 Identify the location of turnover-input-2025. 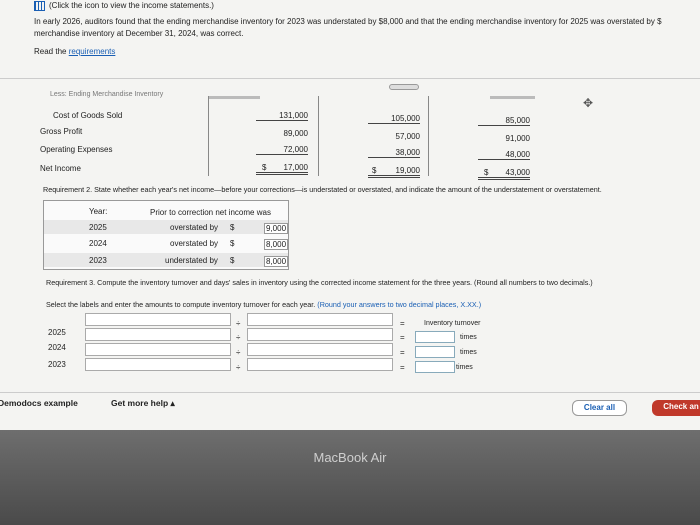
(435, 337).